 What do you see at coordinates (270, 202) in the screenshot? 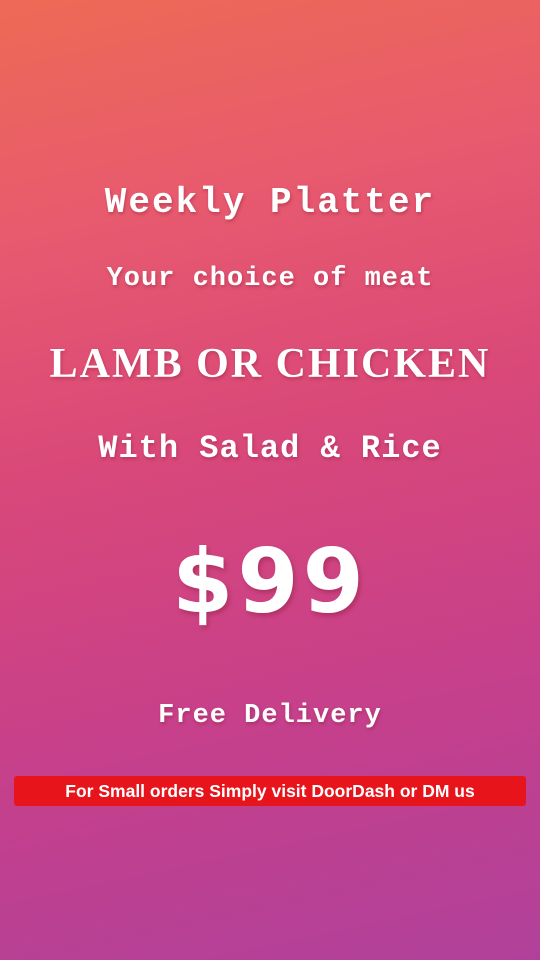
I see `platter-title: Weekly Platter` at bounding box center [270, 202].